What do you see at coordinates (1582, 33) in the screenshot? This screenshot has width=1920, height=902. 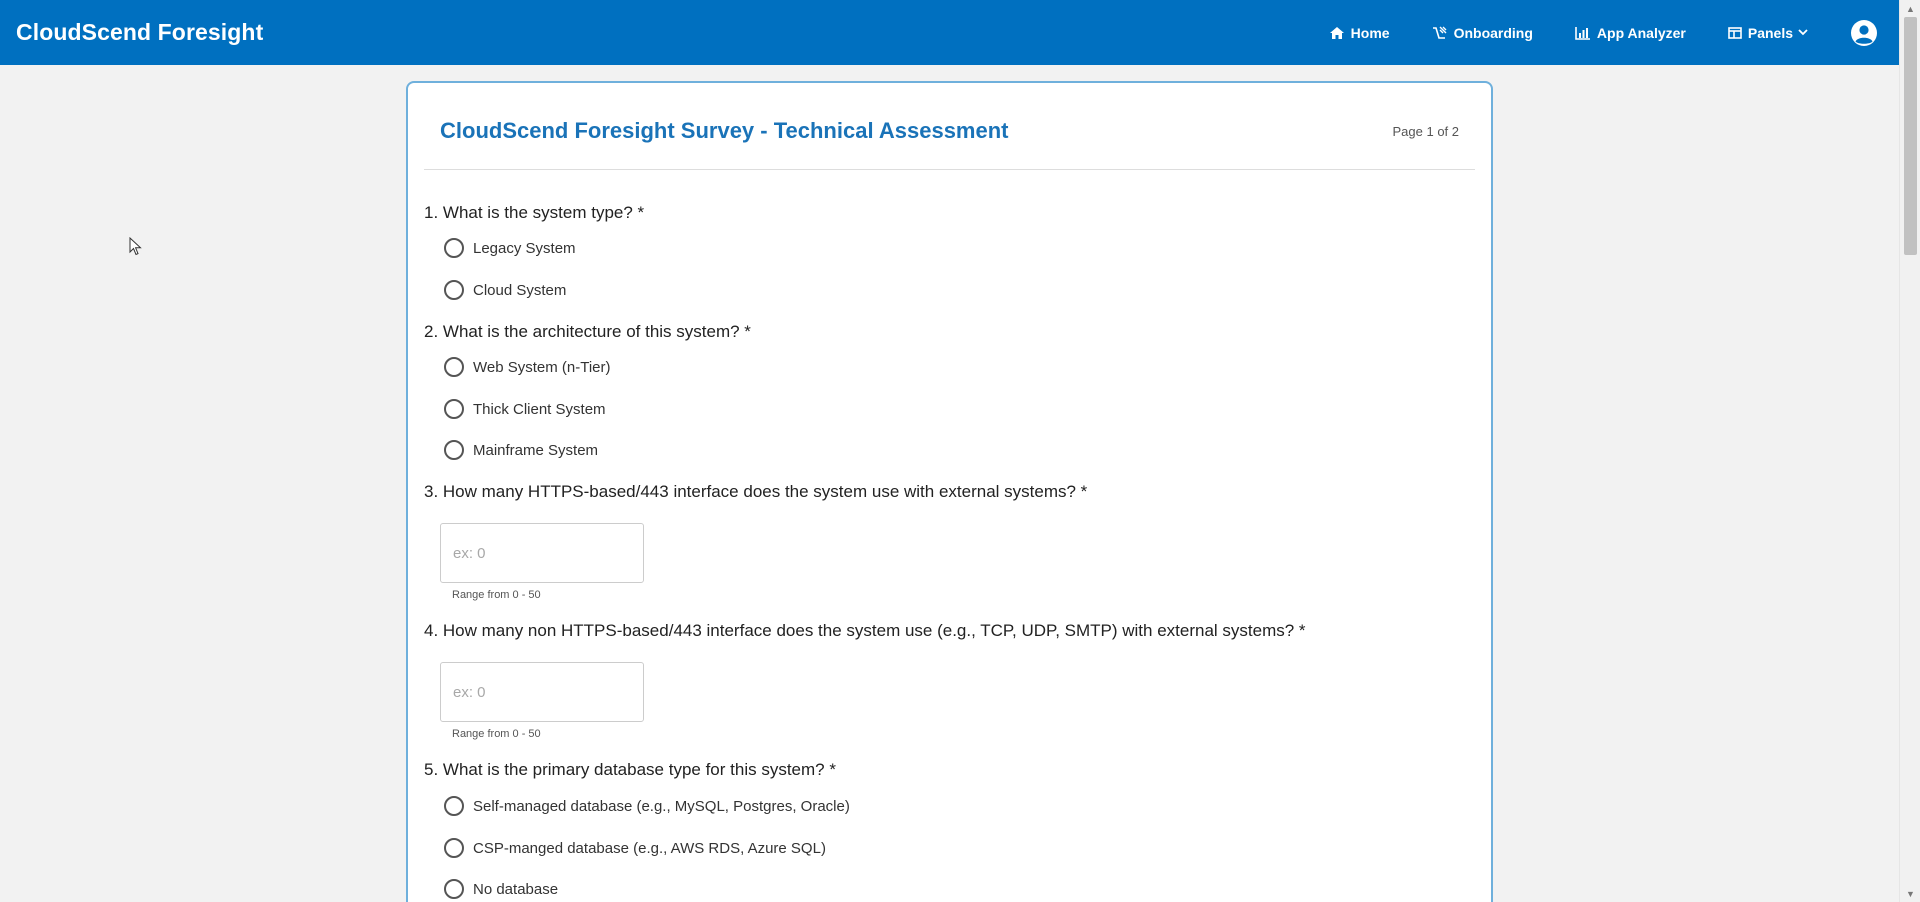 I see `chart-icon` at bounding box center [1582, 33].